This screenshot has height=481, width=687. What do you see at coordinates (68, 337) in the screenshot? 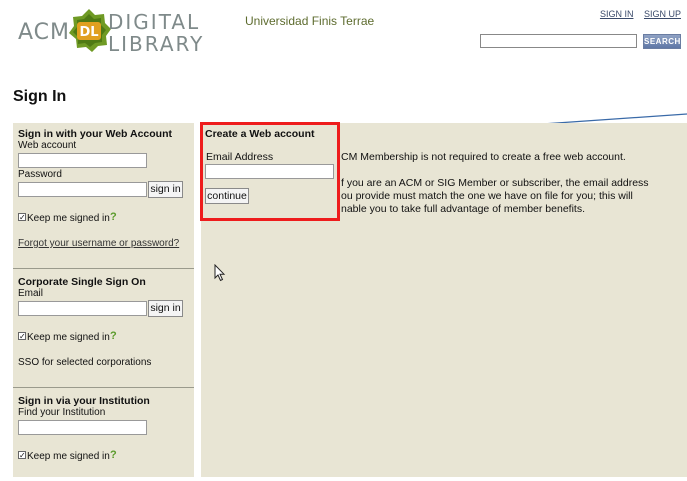
I see `sso-keep-signed-in-label: Keep me signed in` at bounding box center [68, 337].